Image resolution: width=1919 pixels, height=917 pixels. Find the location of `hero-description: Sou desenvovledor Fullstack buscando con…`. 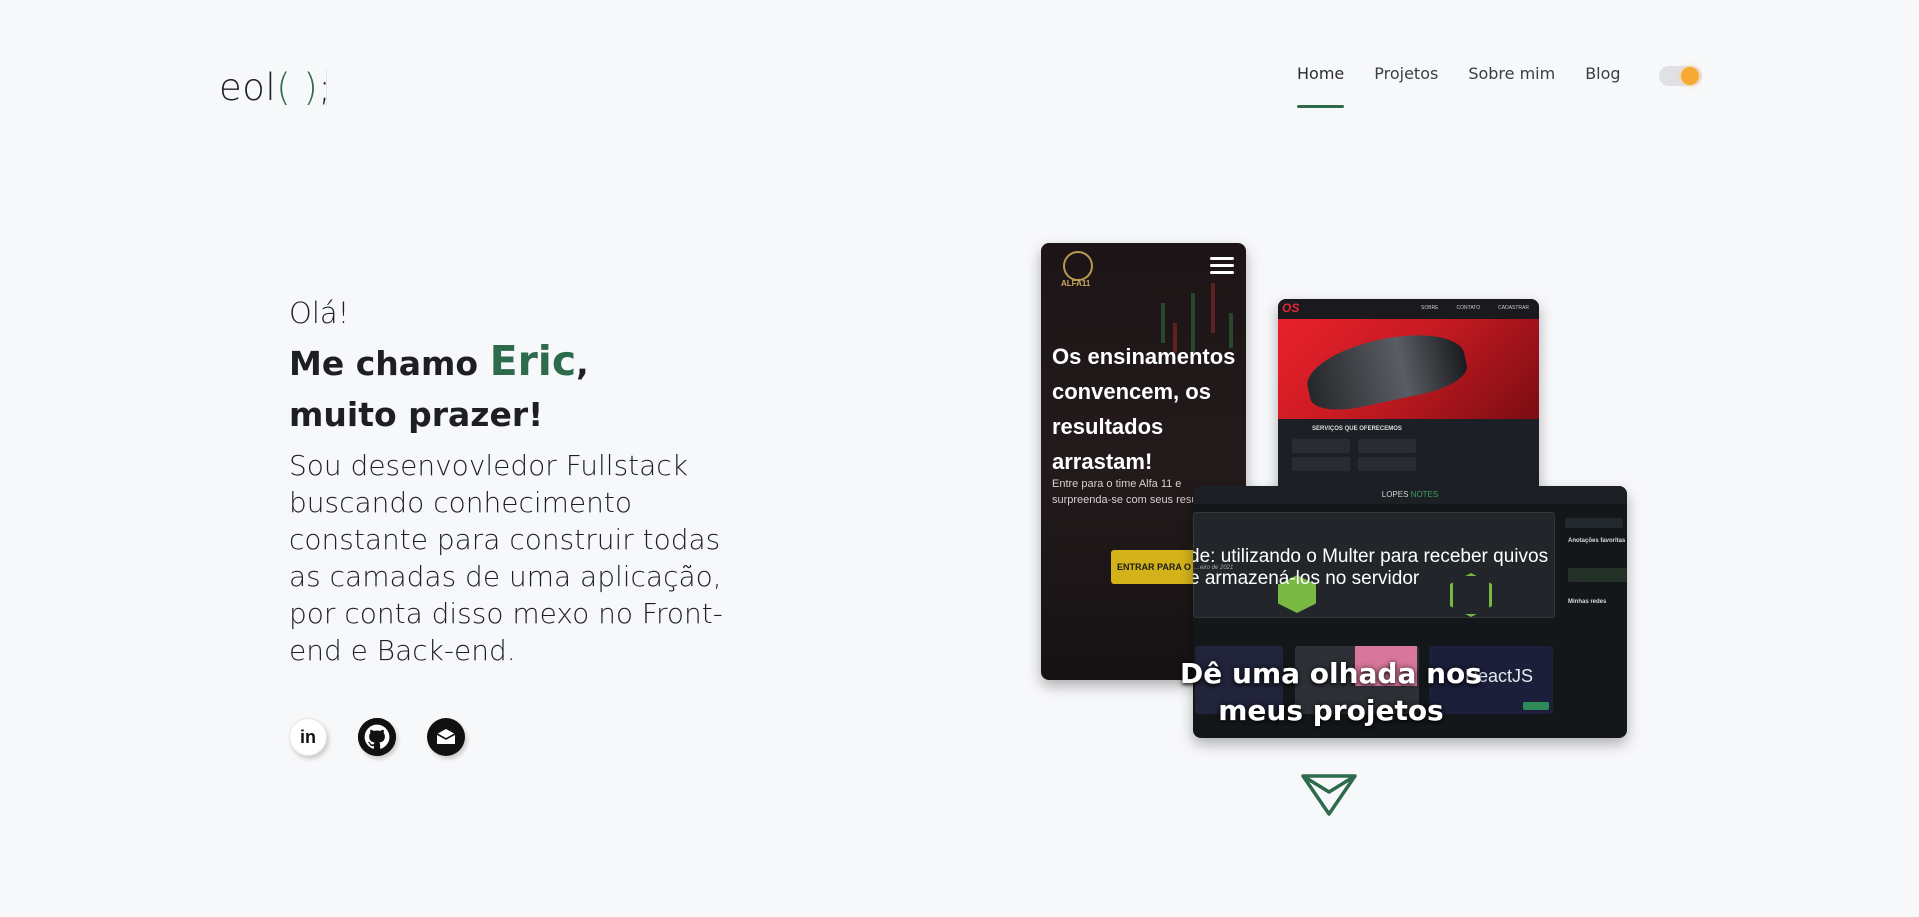

hero-description: Sou desenvovledor Fullstack buscando con… is located at coordinates (506, 558).